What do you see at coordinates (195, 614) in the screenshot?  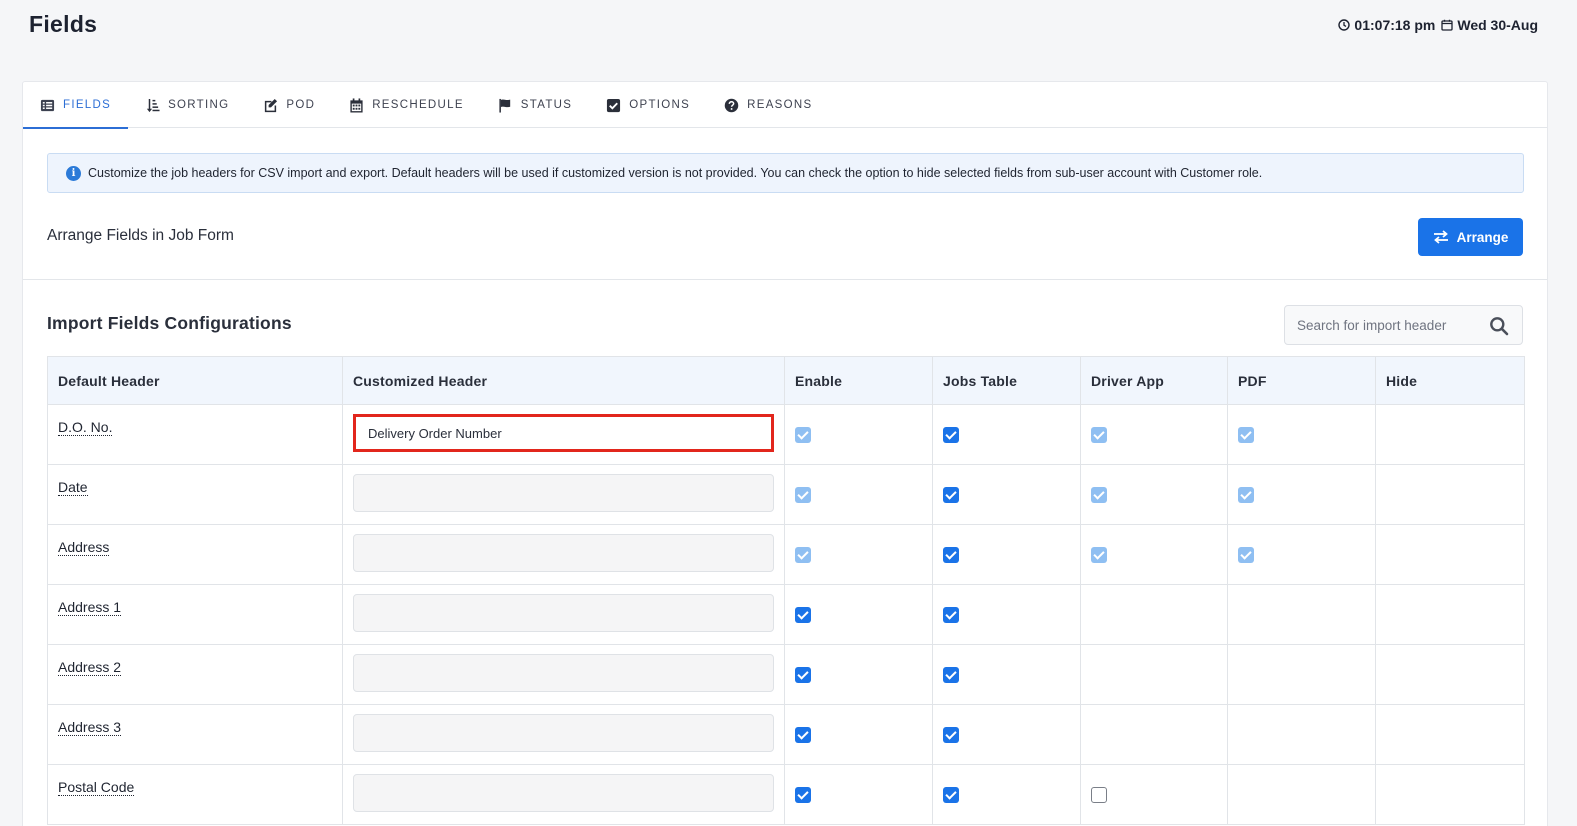 I see `default-header-cell: Address 1` at bounding box center [195, 614].